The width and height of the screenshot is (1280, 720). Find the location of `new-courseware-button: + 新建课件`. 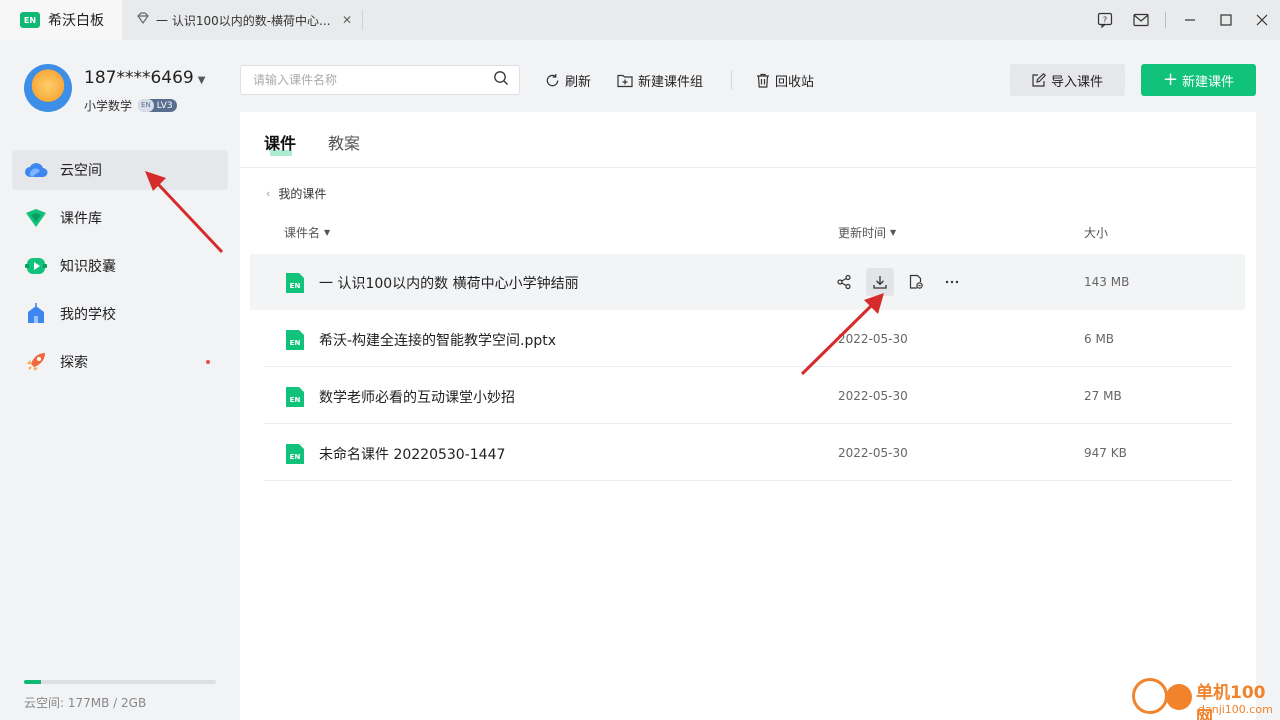

new-courseware-button: + 新建课件 is located at coordinates (1198, 80).